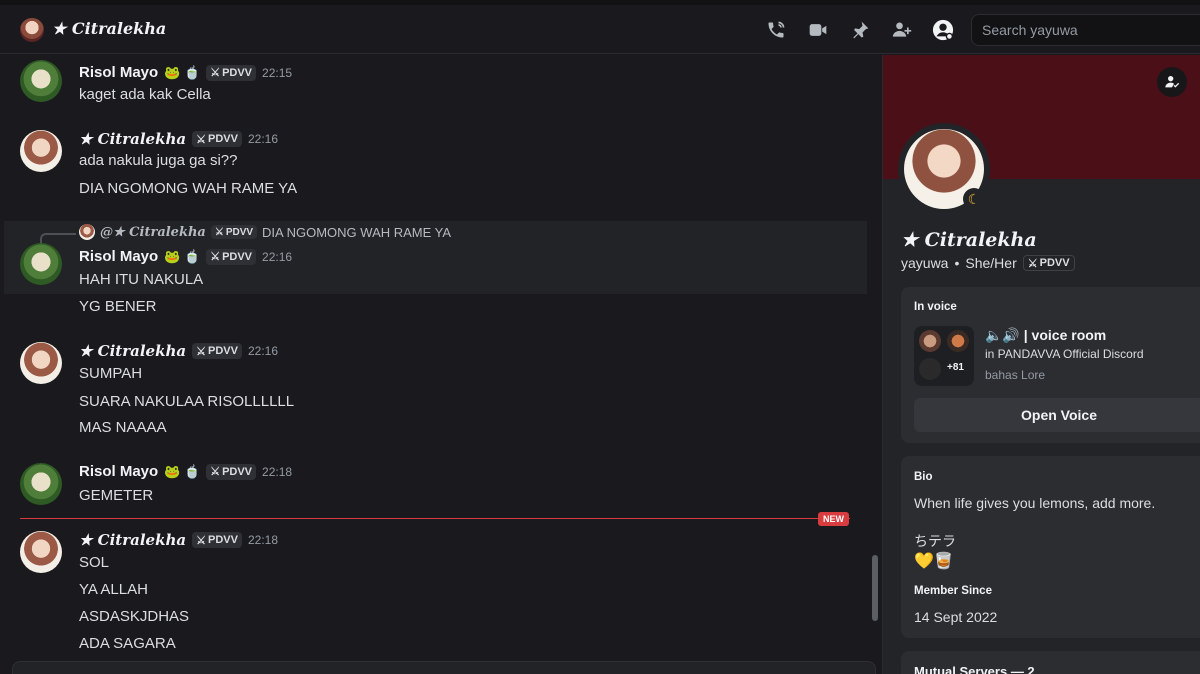 The image size is (1200, 674). What do you see at coordinates (991, 263) in the screenshot?
I see `profile-pronouns: She/Her` at bounding box center [991, 263].